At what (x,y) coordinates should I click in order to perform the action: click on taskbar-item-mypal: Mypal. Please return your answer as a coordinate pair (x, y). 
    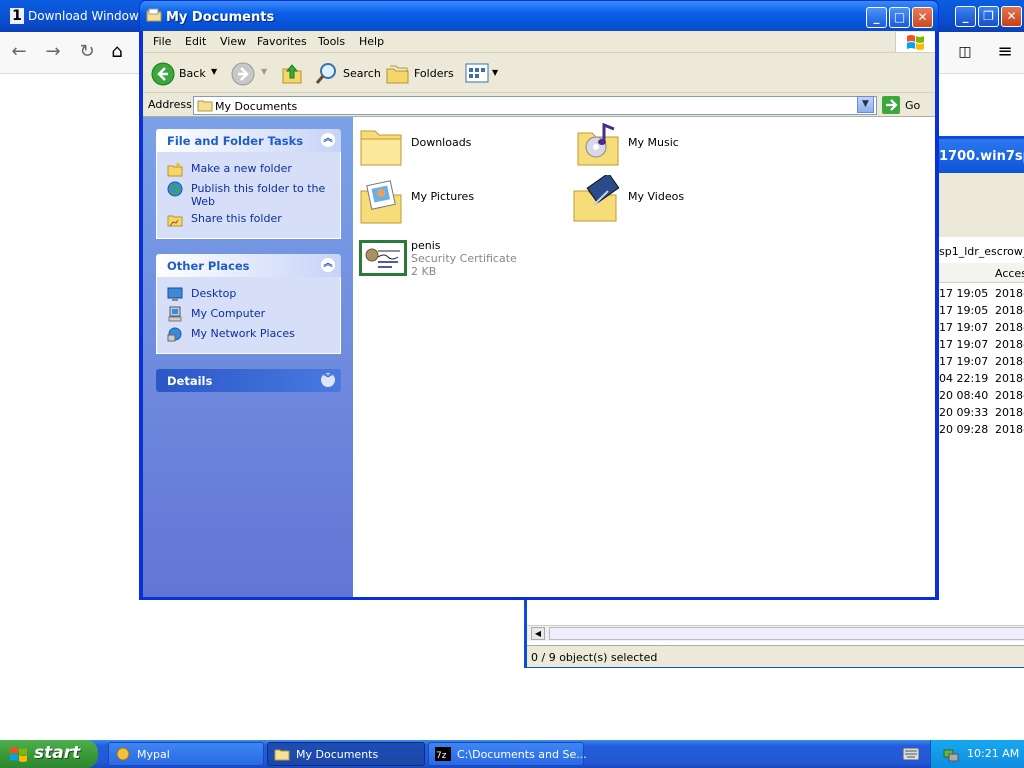
    Looking at the image, I should click on (186, 754).